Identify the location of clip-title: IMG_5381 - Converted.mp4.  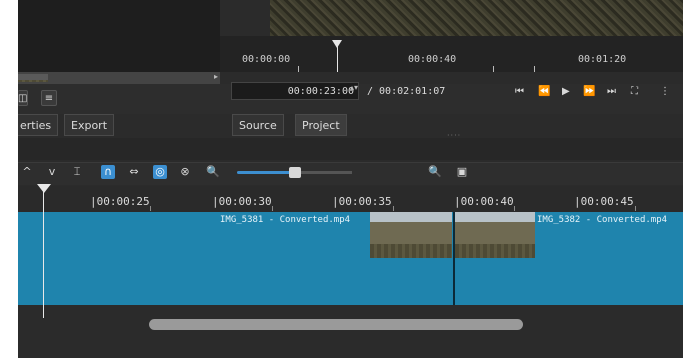
(285, 220).